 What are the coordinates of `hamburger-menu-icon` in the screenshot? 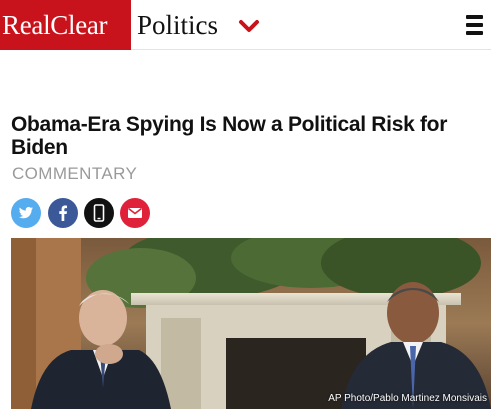 It's located at (475, 25).